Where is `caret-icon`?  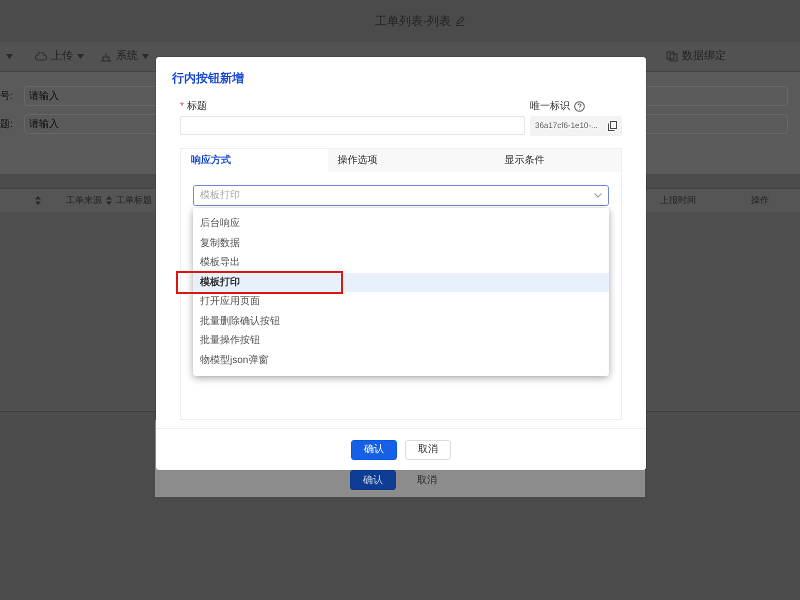
caret-icon is located at coordinates (9, 56).